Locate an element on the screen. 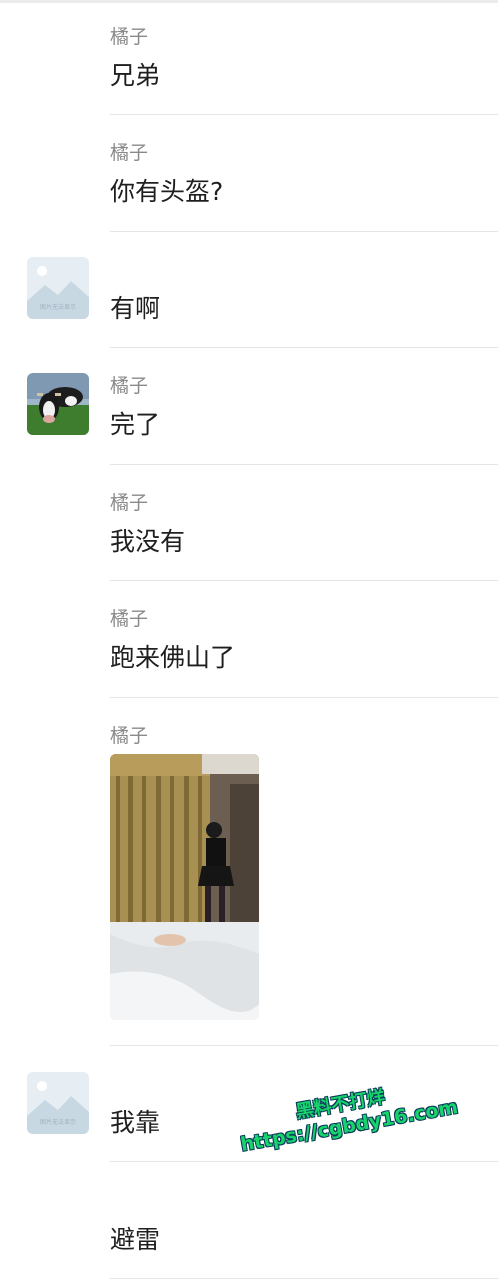 The image size is (498, 1280). message-text: 我没有 is located at coordinates (147, 540).